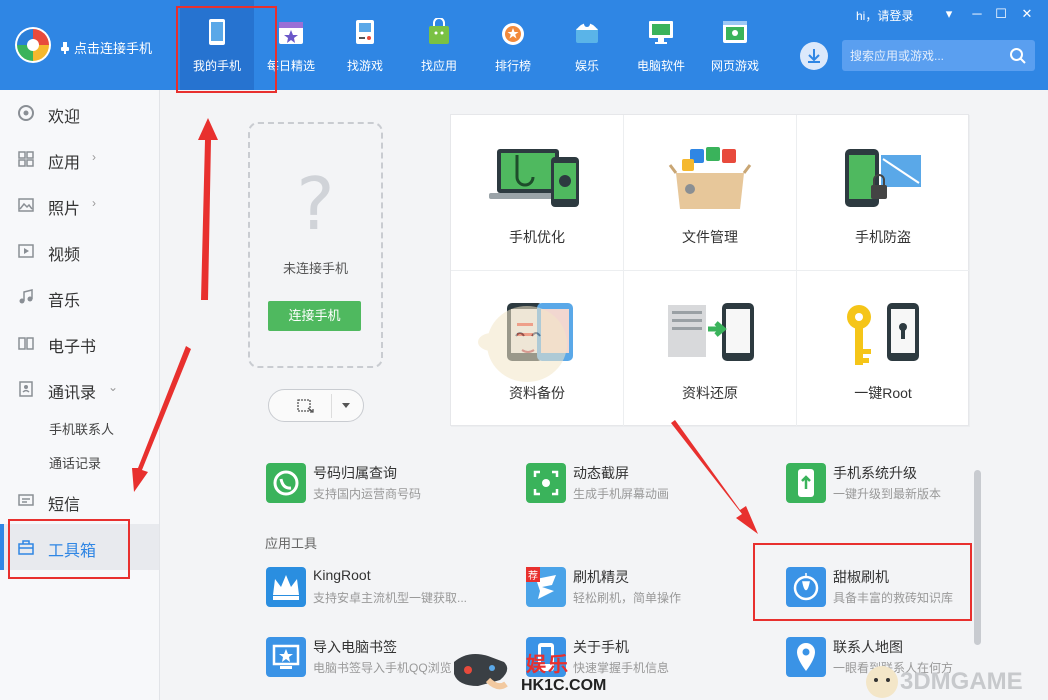 The image size is (1048, 700). What do you see at coordinates (79, 297) in the screenshot?
I see `sidebar-item-4: 音乐` at bounding box center [79, 297].